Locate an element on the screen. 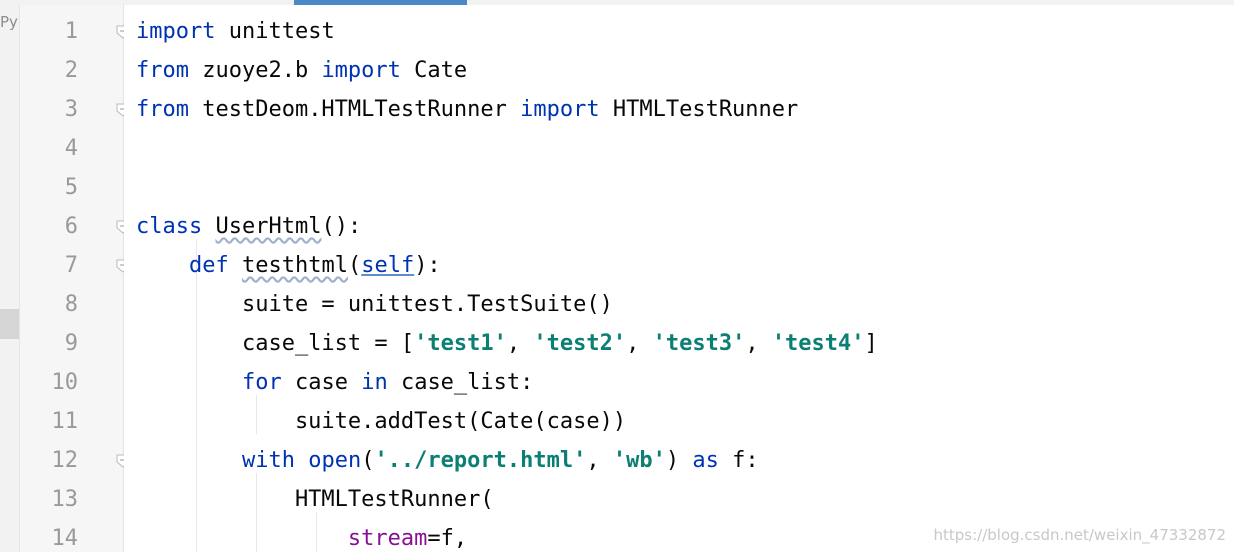 This screenshot has height=558, width=1234. code-token: Cate is located at coordinates (434, 70).